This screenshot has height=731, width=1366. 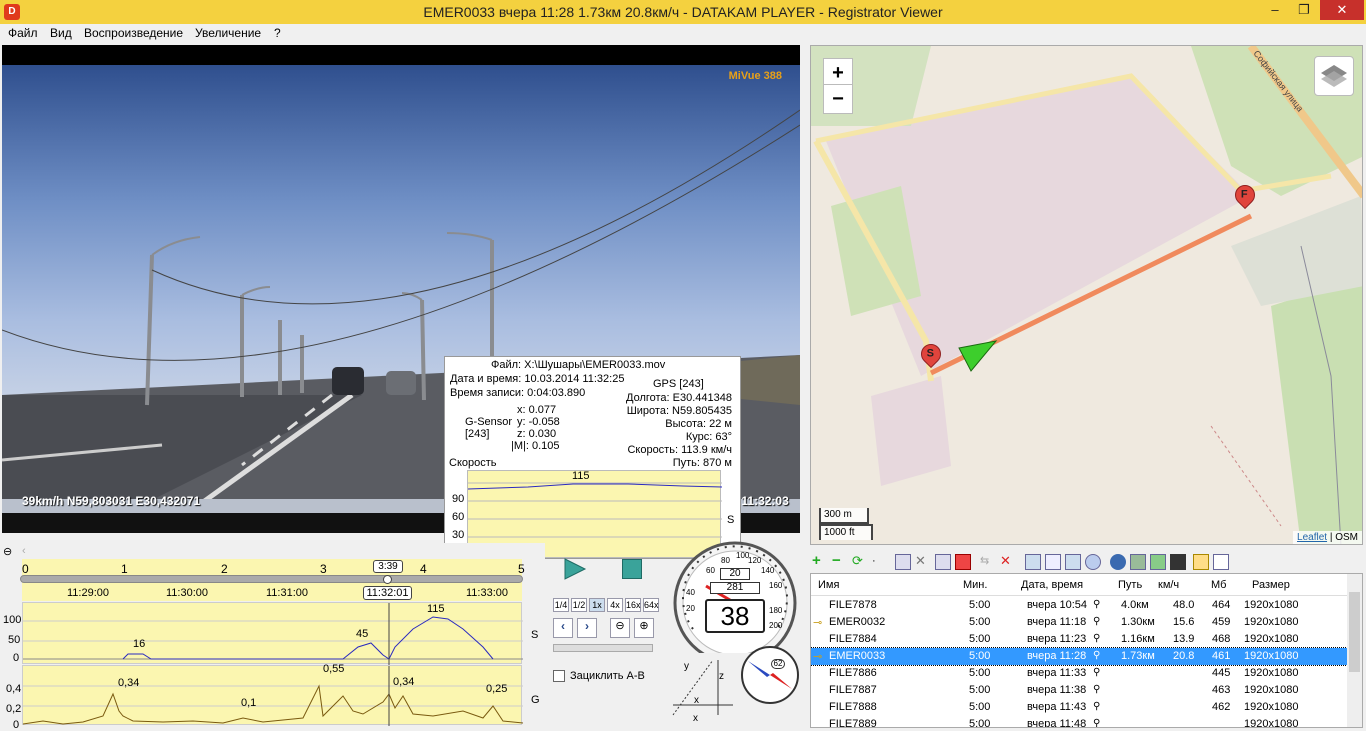 What do you see at coordinates (678, 384) in the screenshot?
I see `popup-gps-label: GPS [243]` at bounding box center [678, 384].